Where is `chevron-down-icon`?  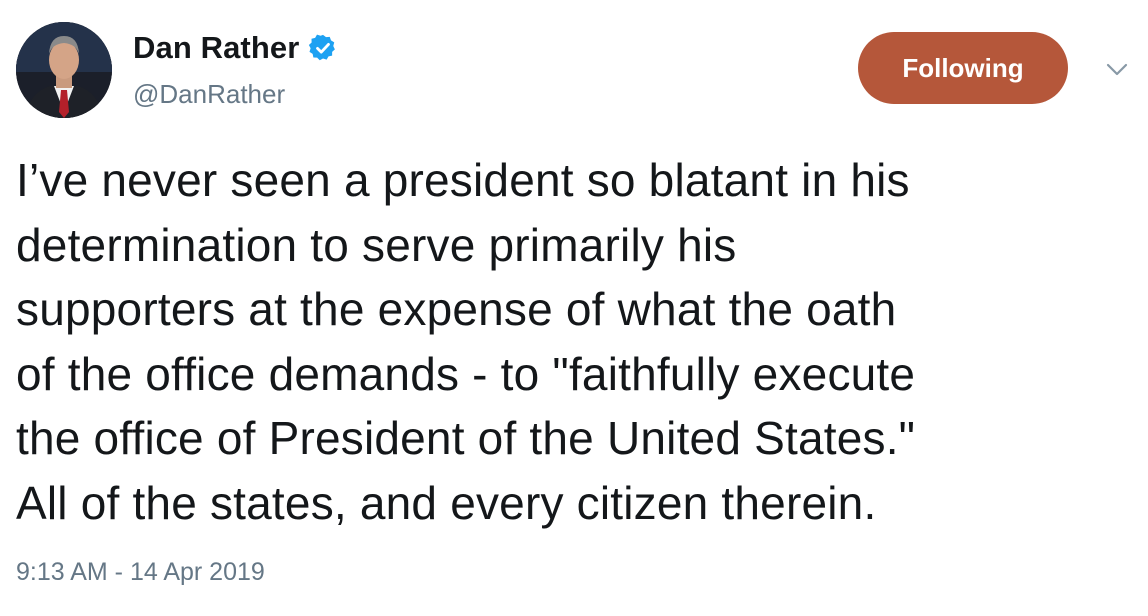
chevron-down-icon is located at coordinates (1117, 70).